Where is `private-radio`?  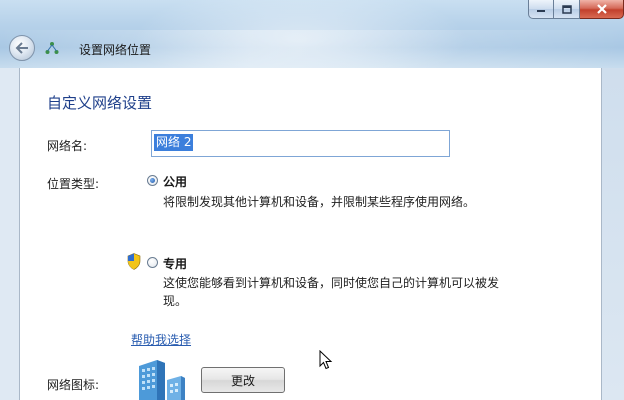
private-radio is located at coordinates (152, 262).